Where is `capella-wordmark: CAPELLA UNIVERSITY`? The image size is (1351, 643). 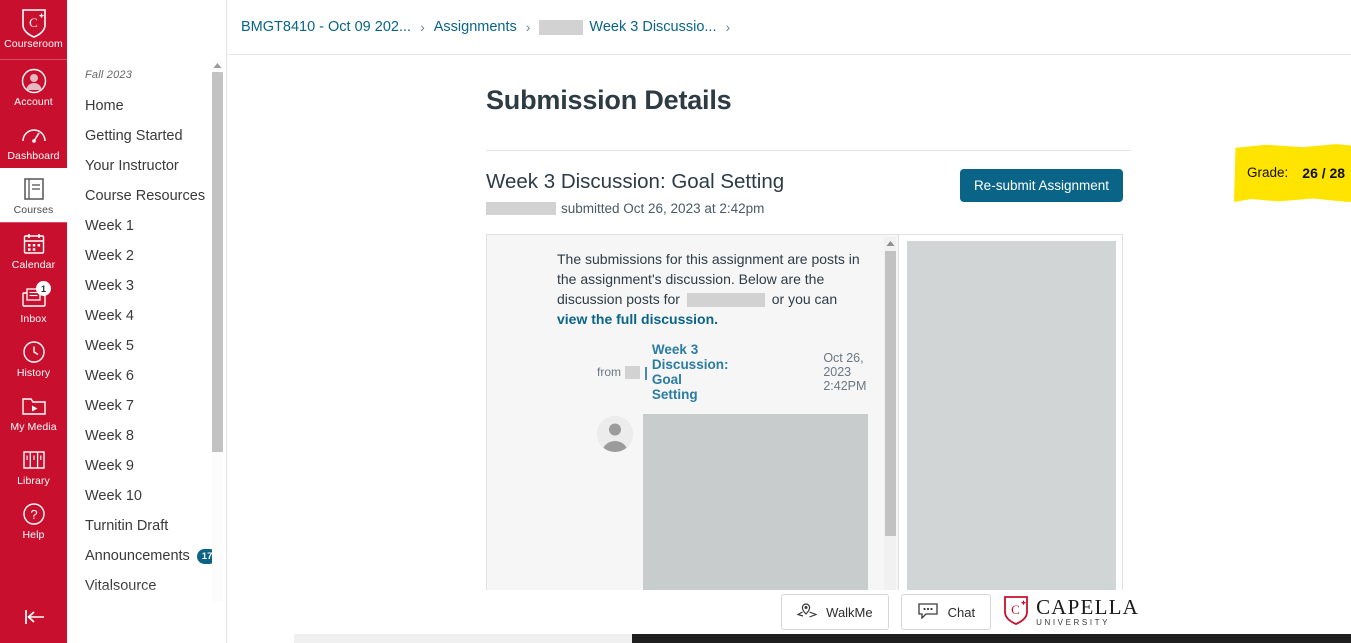
capella-wordmark: CAPELLA UNIVERSITY is located at coordinates (1087, 612).